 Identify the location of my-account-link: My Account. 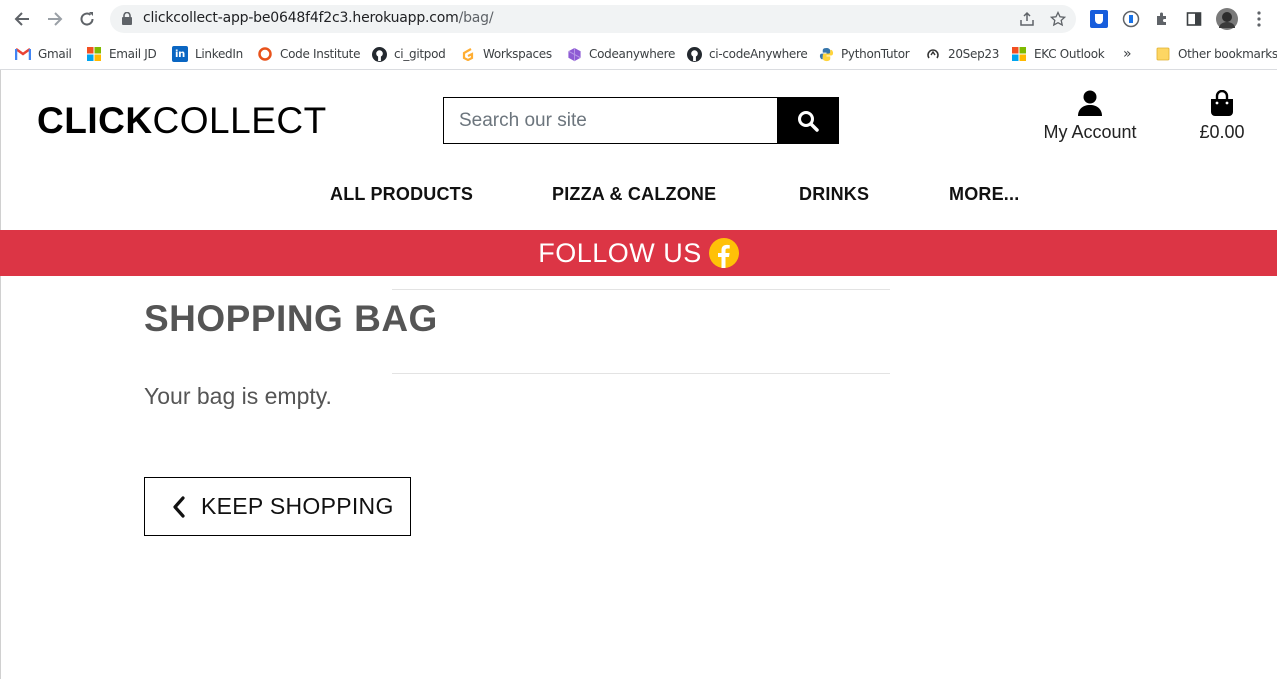
(1090, 115).